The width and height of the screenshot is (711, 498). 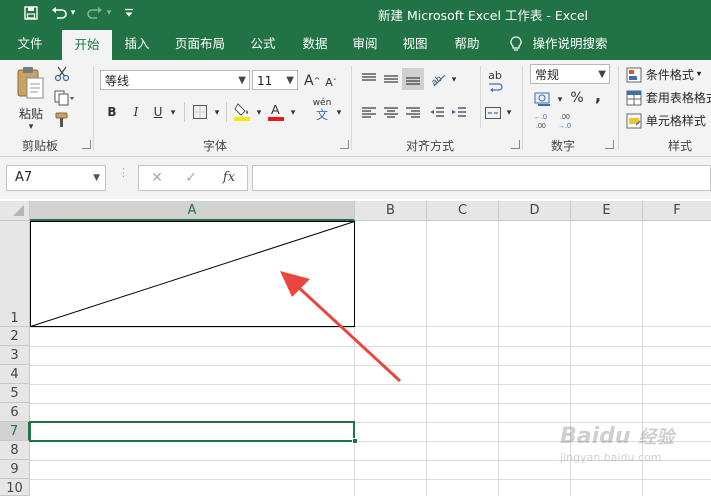 I want to click on fill-color-dropdown-icon: ▾, so click(x=259, y=113).